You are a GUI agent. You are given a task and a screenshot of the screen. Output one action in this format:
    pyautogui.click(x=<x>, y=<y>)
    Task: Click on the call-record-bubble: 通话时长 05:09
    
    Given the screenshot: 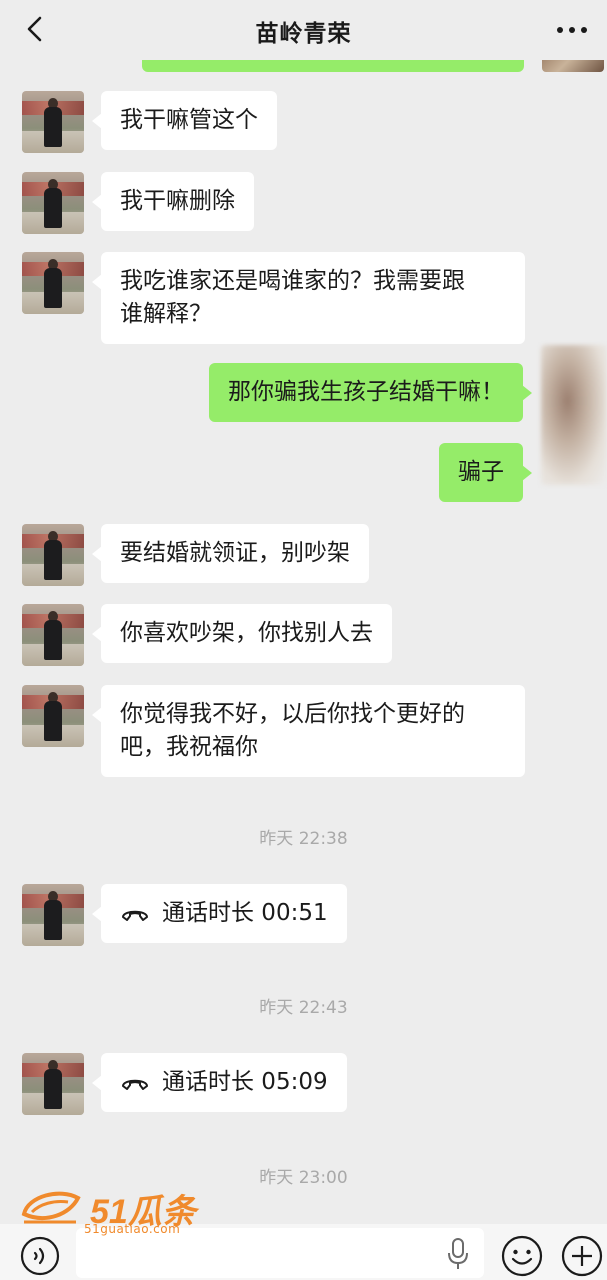 What is the action you would take?
    pyautogui.click(x=219, y=1082)
    